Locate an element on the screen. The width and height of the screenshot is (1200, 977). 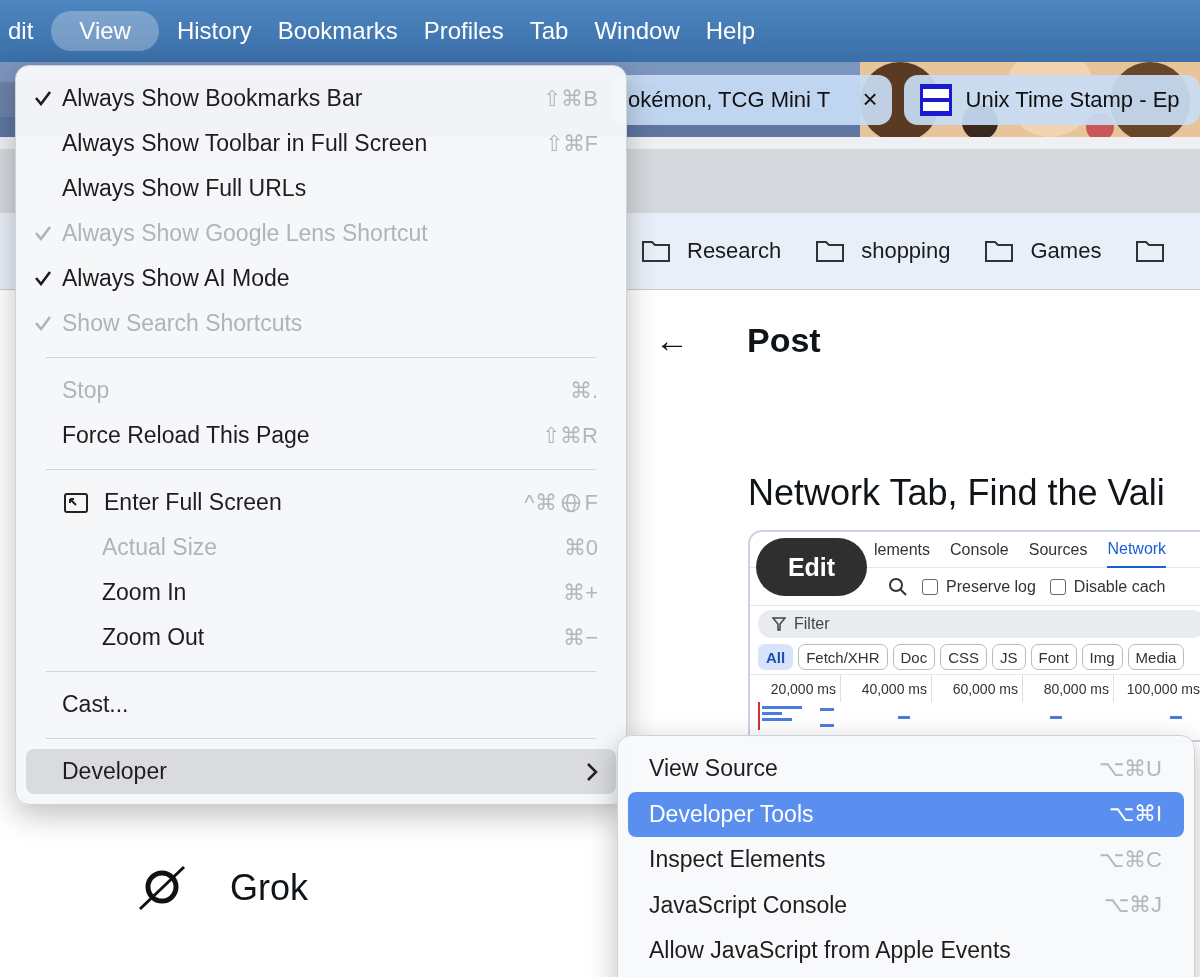
menu-item: View Source ⌥⌘U is located at coordinates (906, 769).